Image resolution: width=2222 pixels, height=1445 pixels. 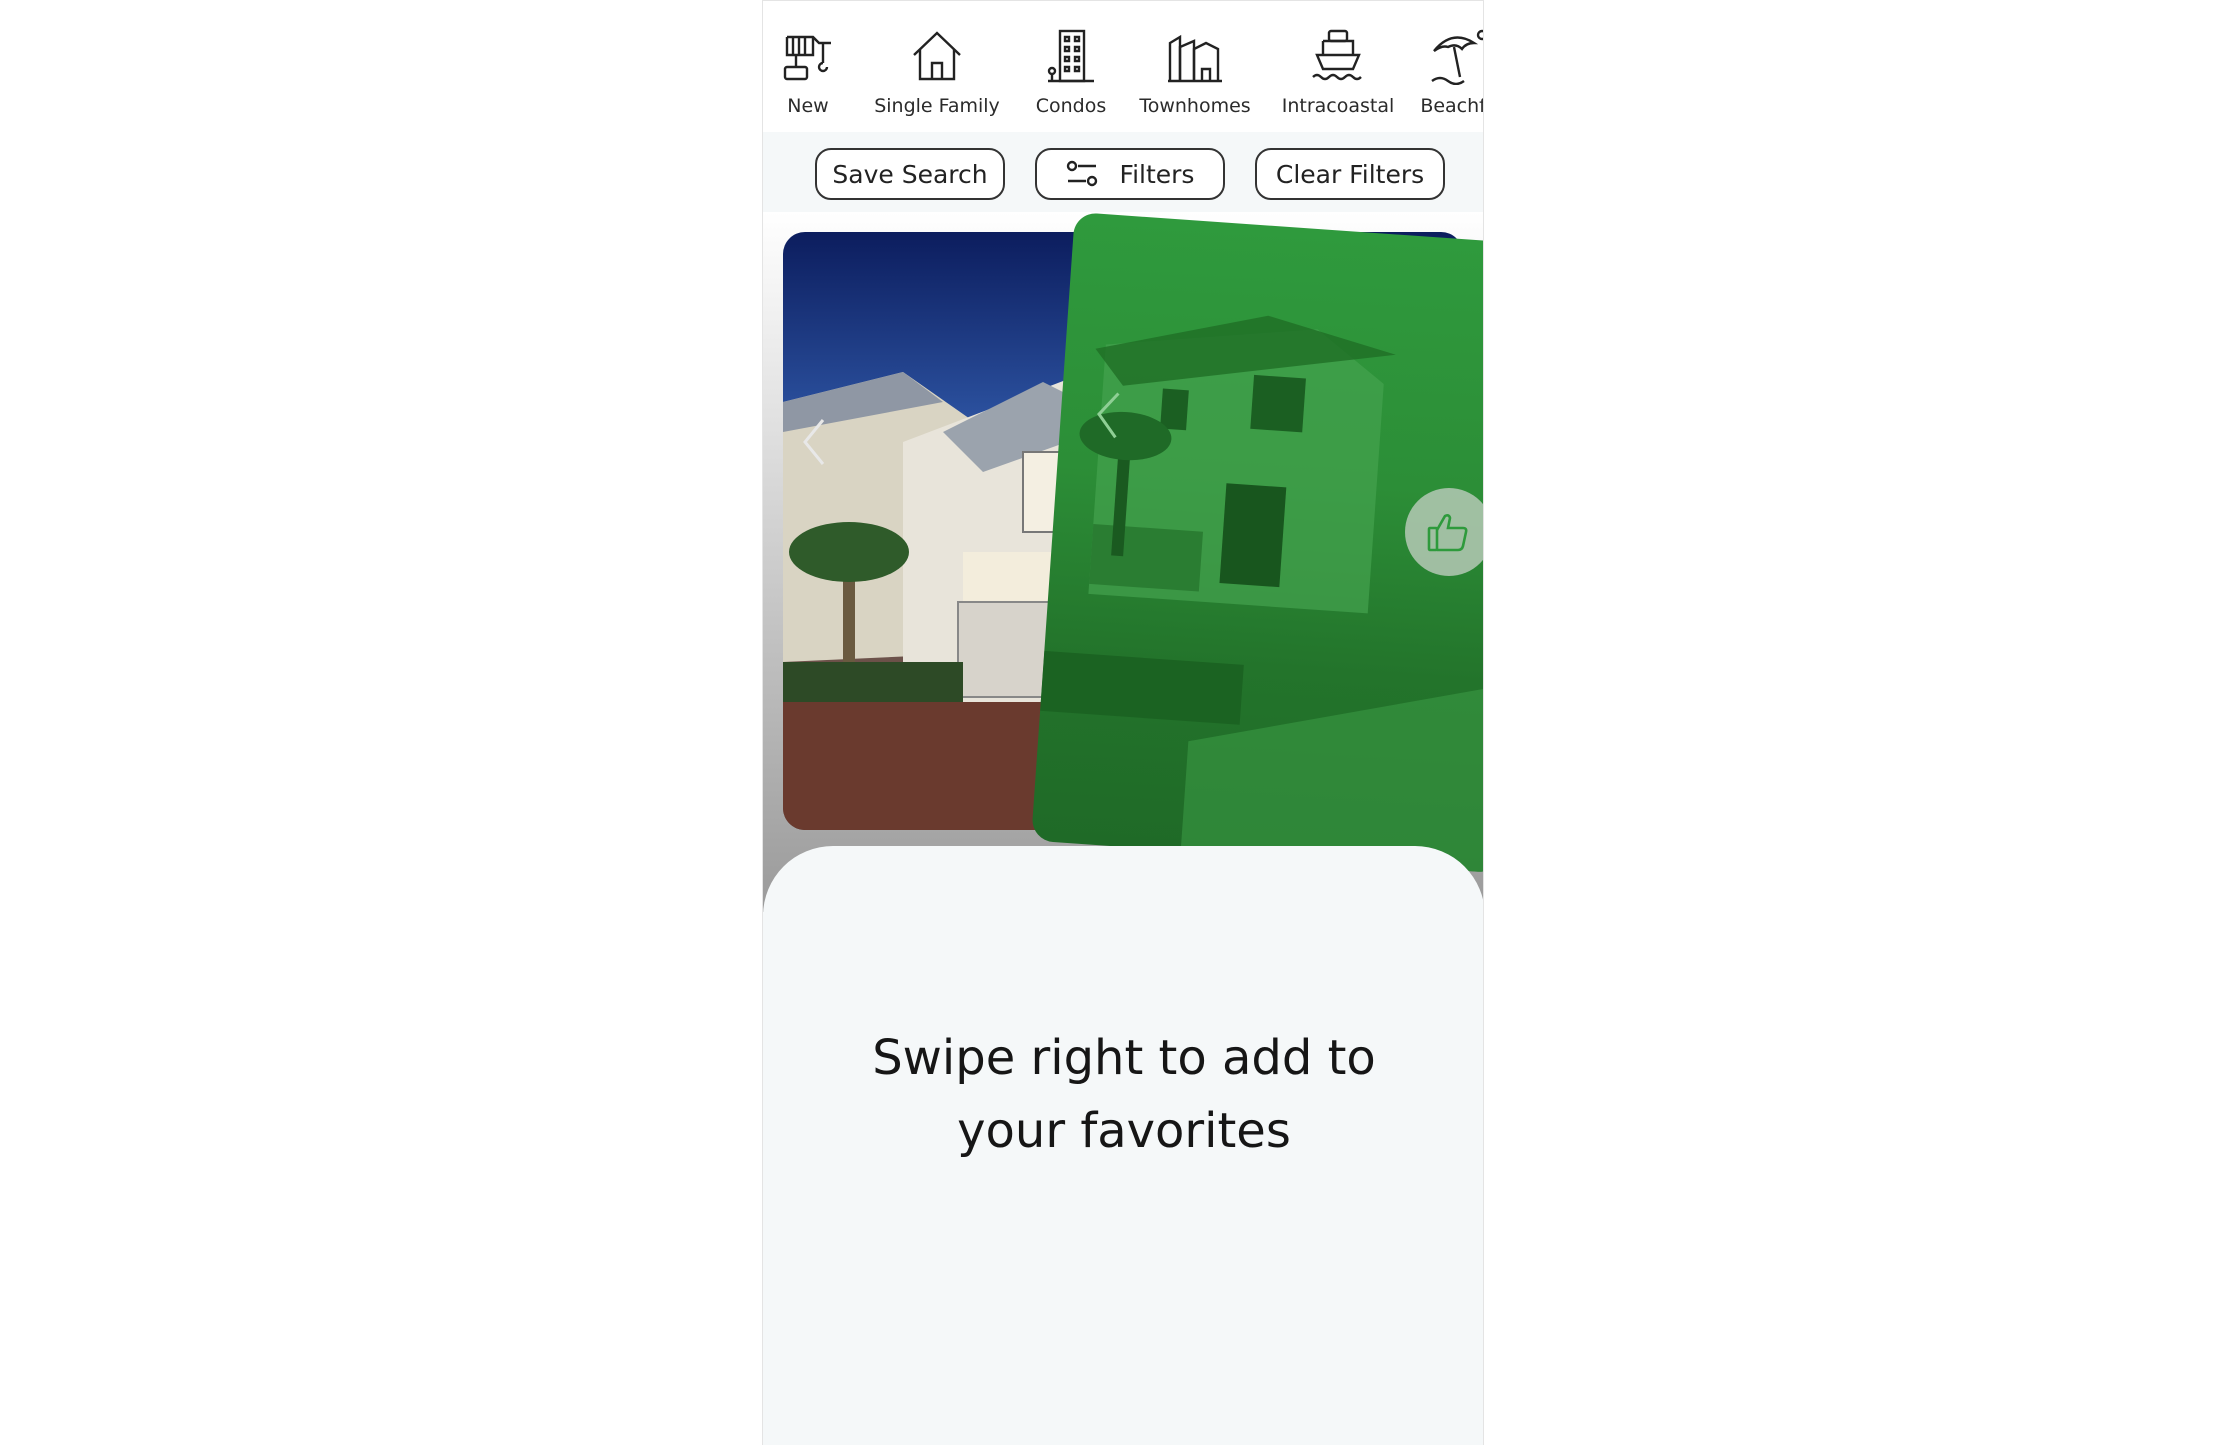 I want to click on beach-umbrella-icon, so click(x=1457, y=57).